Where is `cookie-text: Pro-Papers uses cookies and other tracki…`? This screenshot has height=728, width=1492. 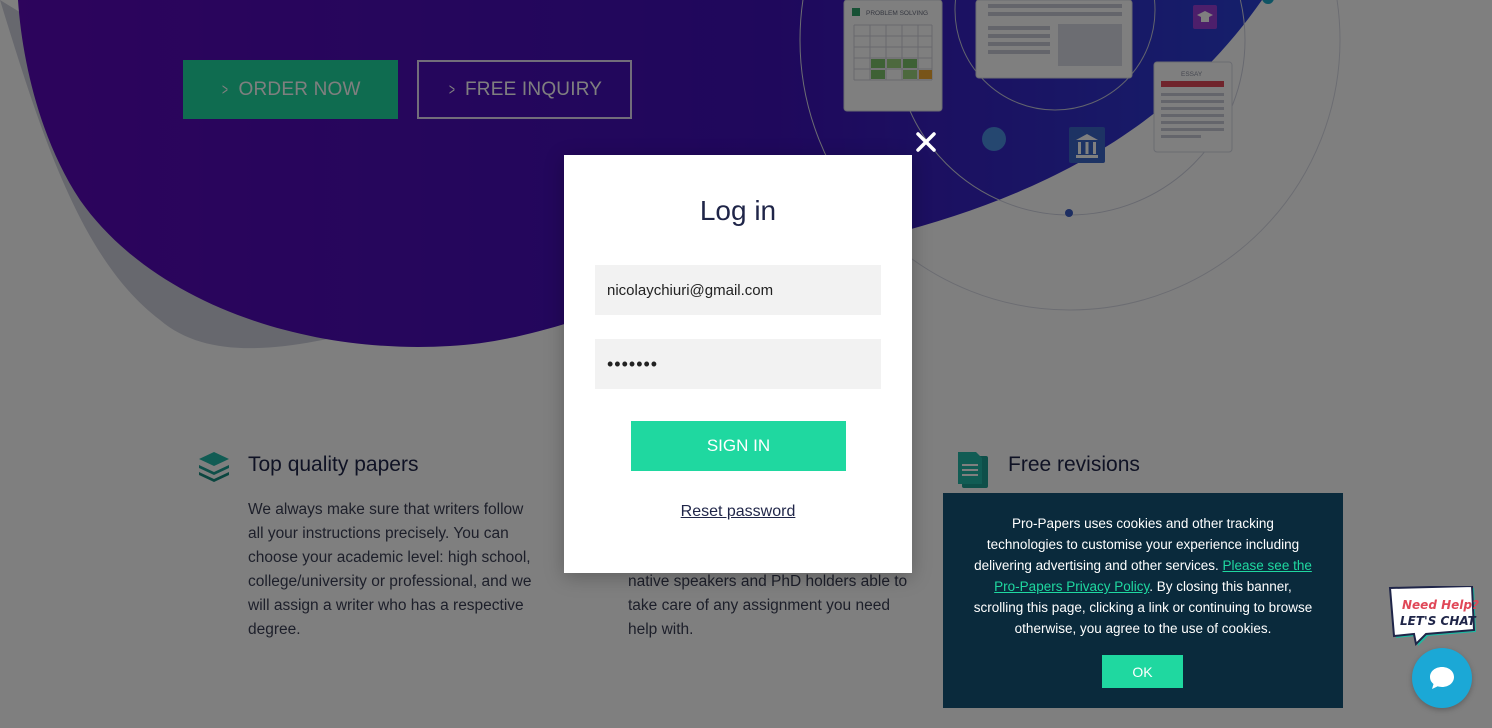 cookie-text: Pro-Papers uses cookies and other tracki… is located at coordinates (1143, 576).